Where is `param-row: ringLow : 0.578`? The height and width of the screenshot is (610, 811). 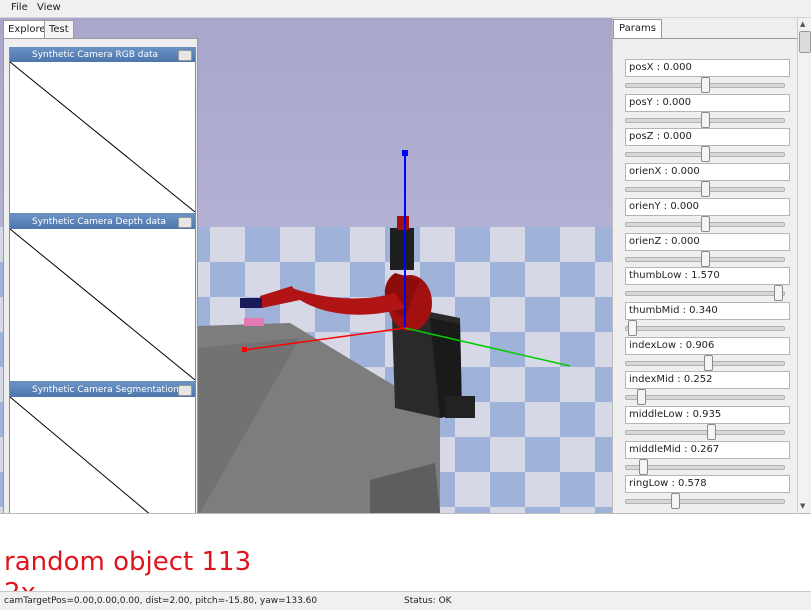 param-row: ringLow : 0.578 is located at coordinates (707, 492).